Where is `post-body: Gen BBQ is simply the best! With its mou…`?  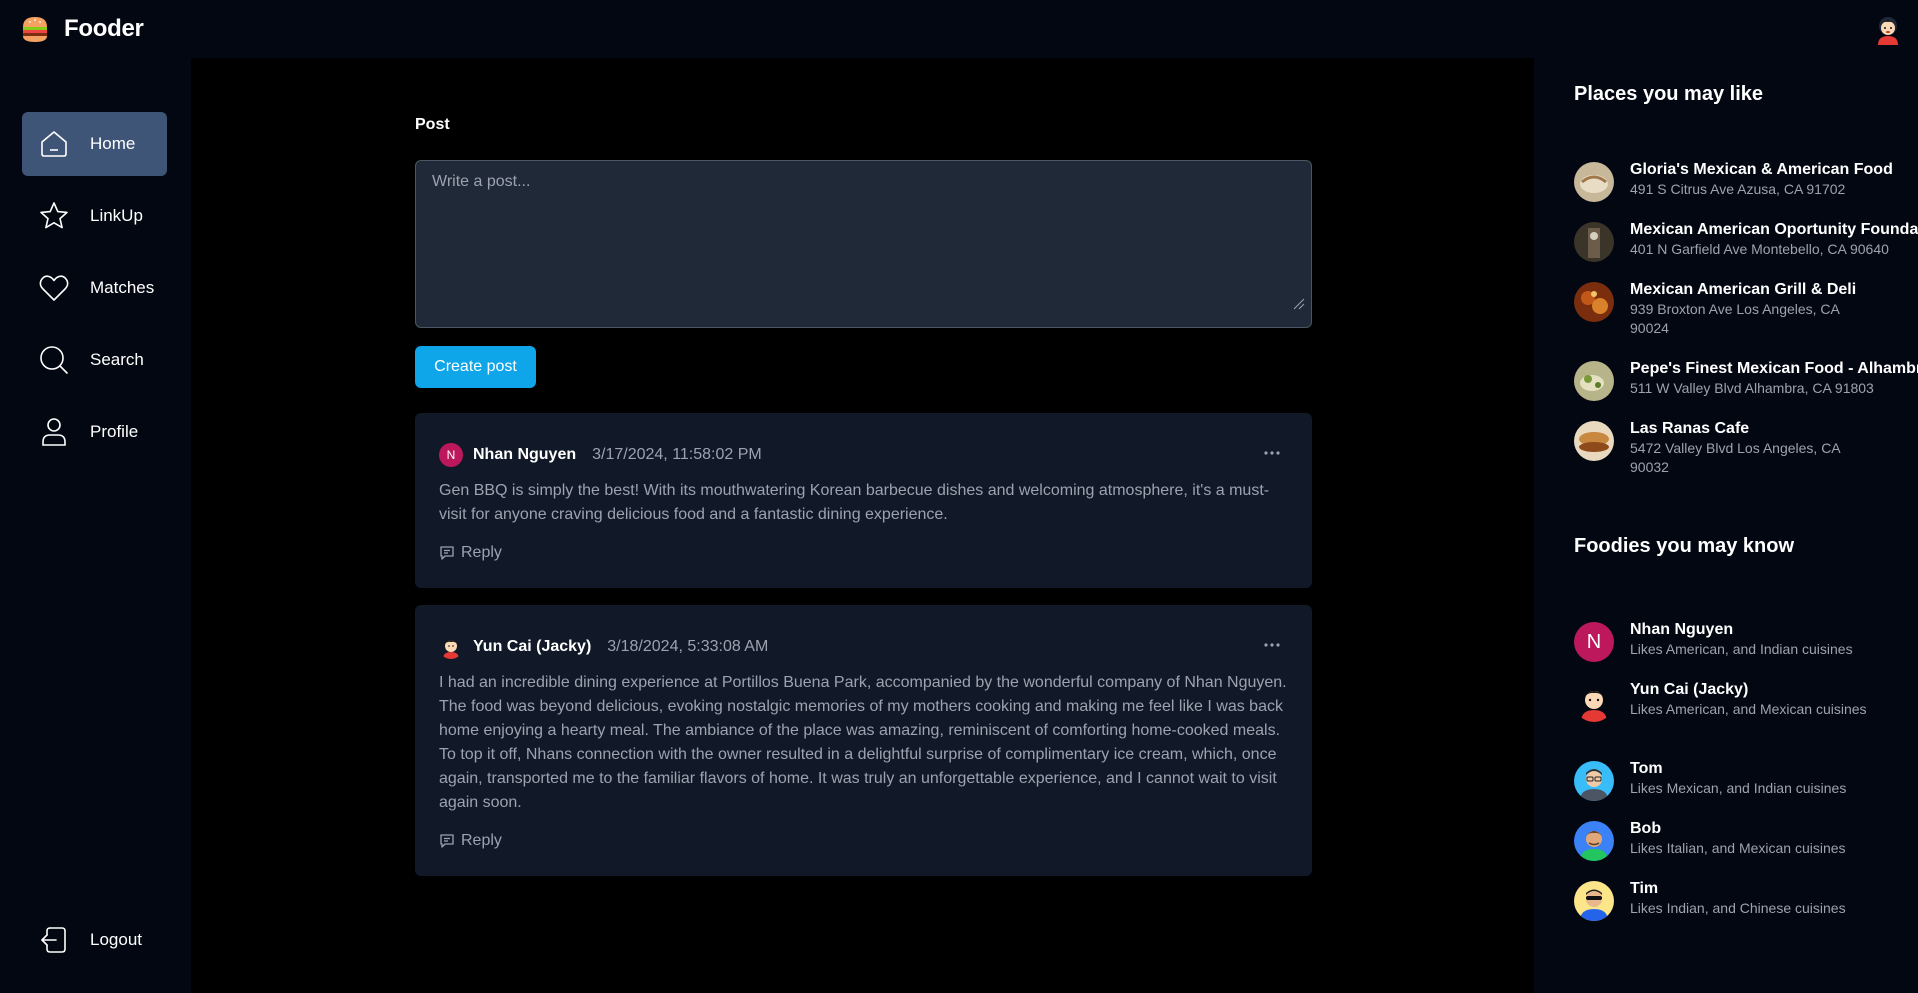 post-body: Gen BBQ is simply the best! With its mou… is located at coordinates (854, 502).